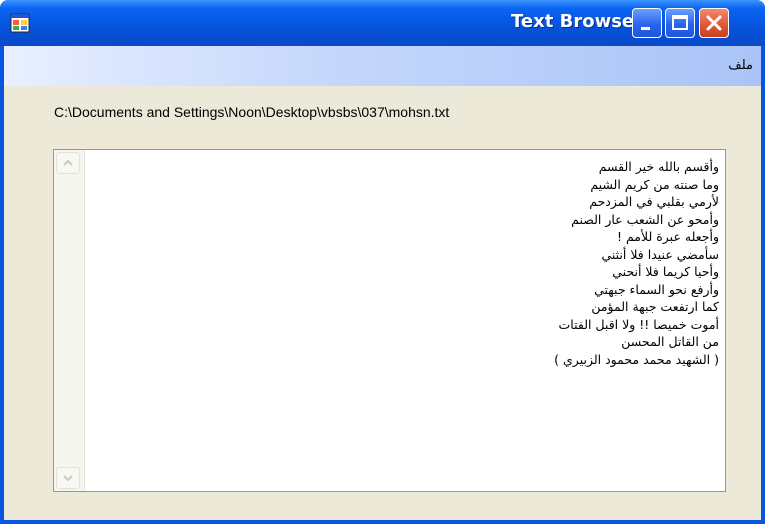 This screenshot has height=524, width=765. What do you see at coordinates (665, 271) in the screenshot?
I see `text-line: وأحيا كريما فلا أنحني` at bounding box center [665, 271].